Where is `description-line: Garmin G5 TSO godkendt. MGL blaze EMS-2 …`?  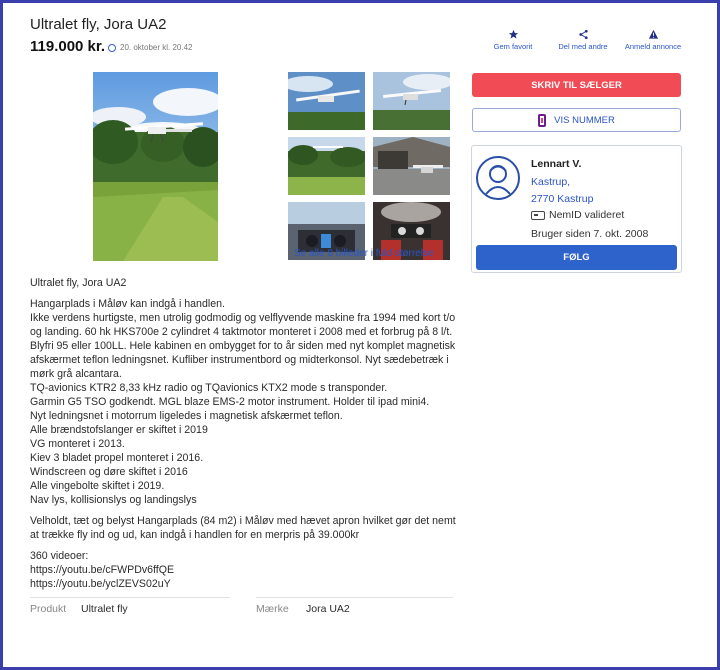 description-line: Garmin G5 TSO godkendt. MGL blaze EMS-2 … is located at coordinates (230, 402).